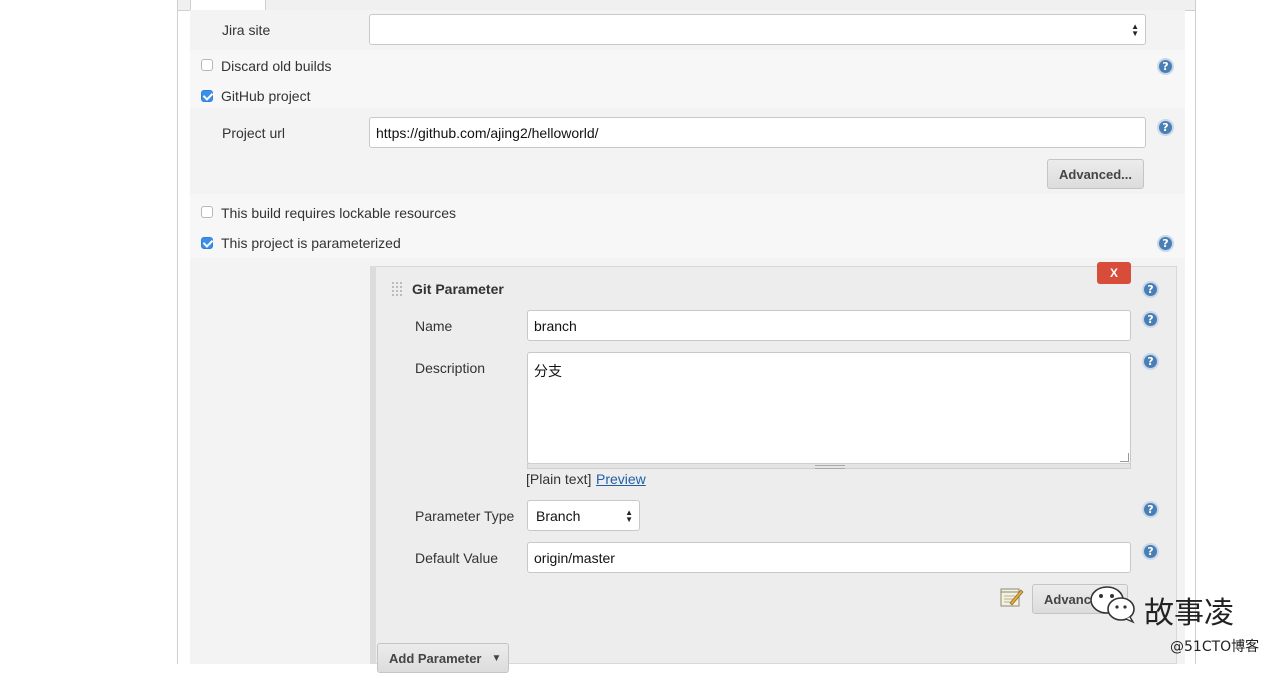 Image resolution: width=1280 pixels, height=673 pixels. Describe the element at coordinates (311, 243) in the screenshot. I see `parameterized-label: This project is parameterized` at that location.